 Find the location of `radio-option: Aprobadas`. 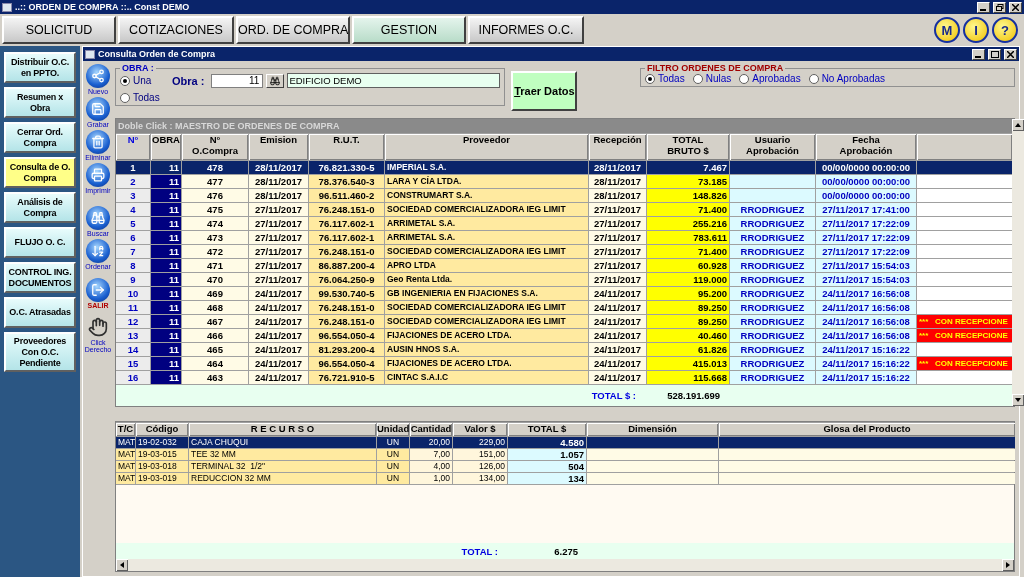

radio-option: Aprobadas is located at coordinates (770, 78).